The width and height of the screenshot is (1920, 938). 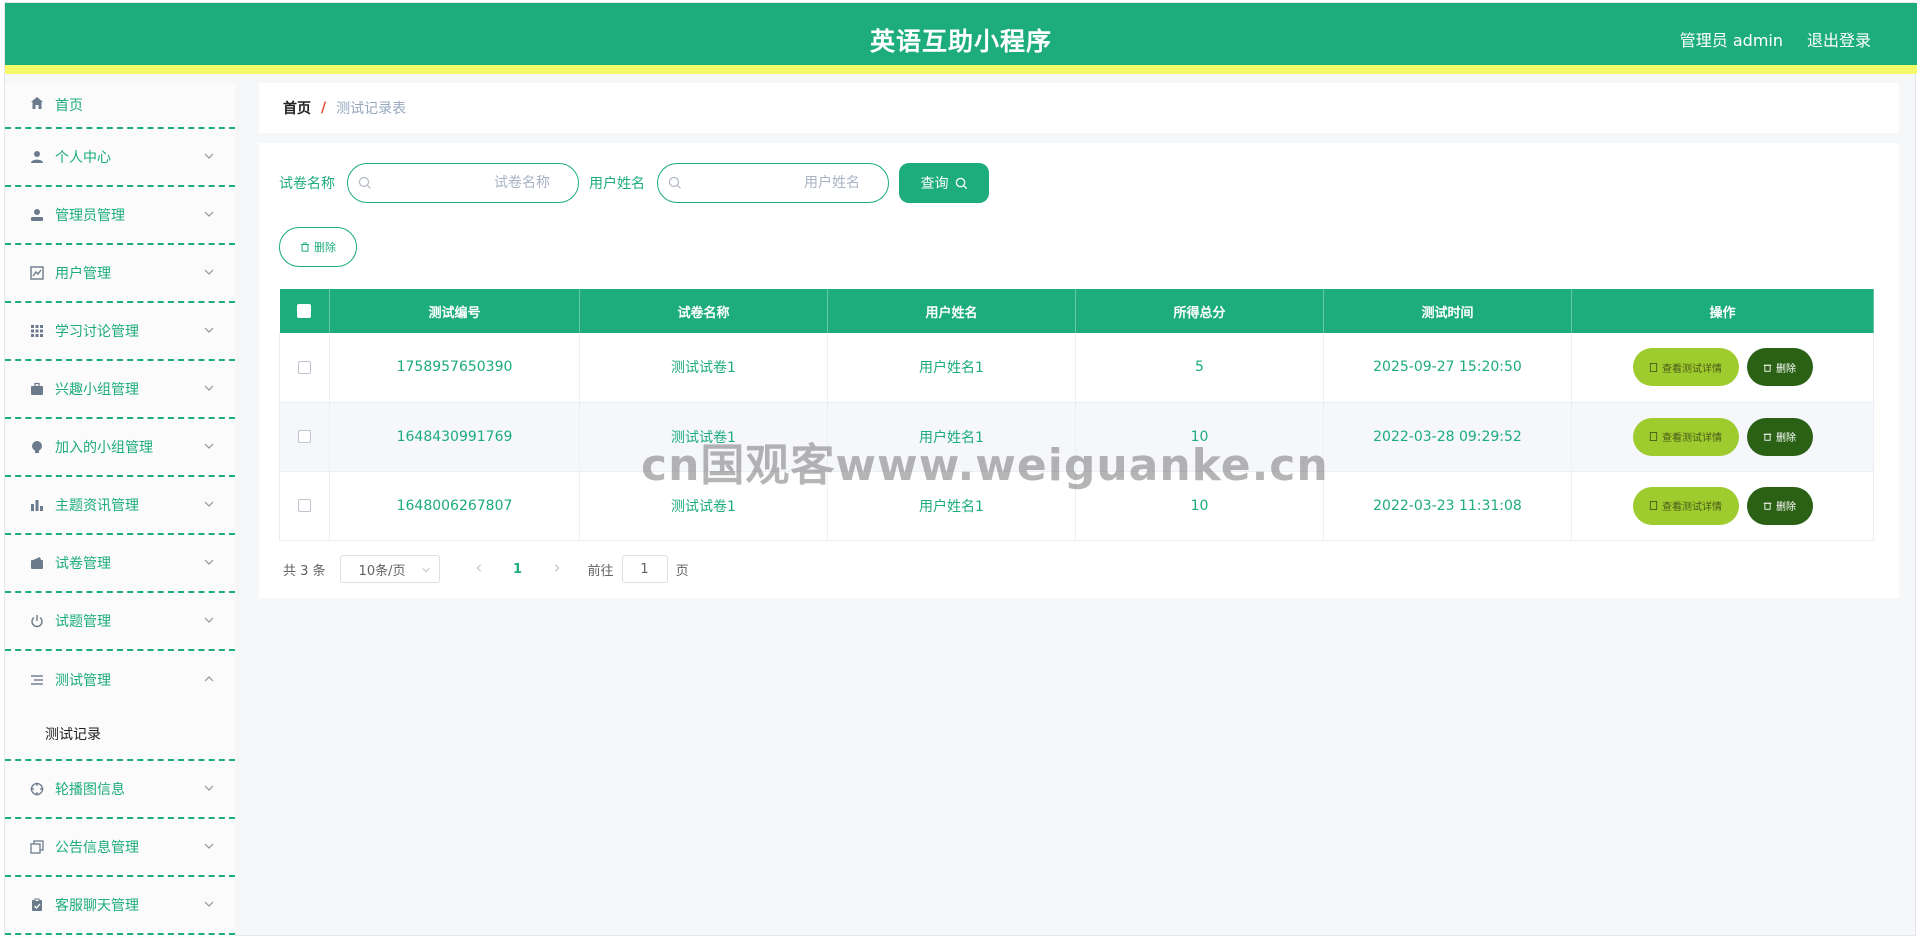 I want to click on power-icon, so click(x=37, y=621).